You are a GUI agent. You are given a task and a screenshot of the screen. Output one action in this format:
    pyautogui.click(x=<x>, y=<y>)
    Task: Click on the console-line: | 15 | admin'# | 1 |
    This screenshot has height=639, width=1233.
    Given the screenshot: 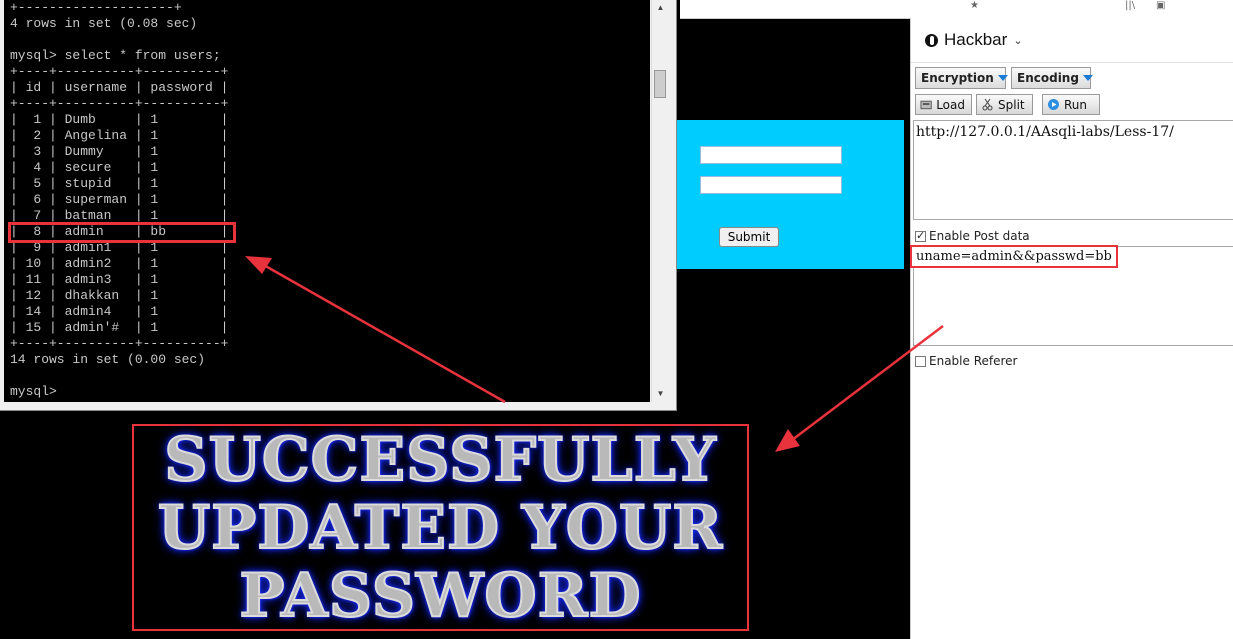 What is the action you would take?
    pyautogui.click(x=119, y=327)
    